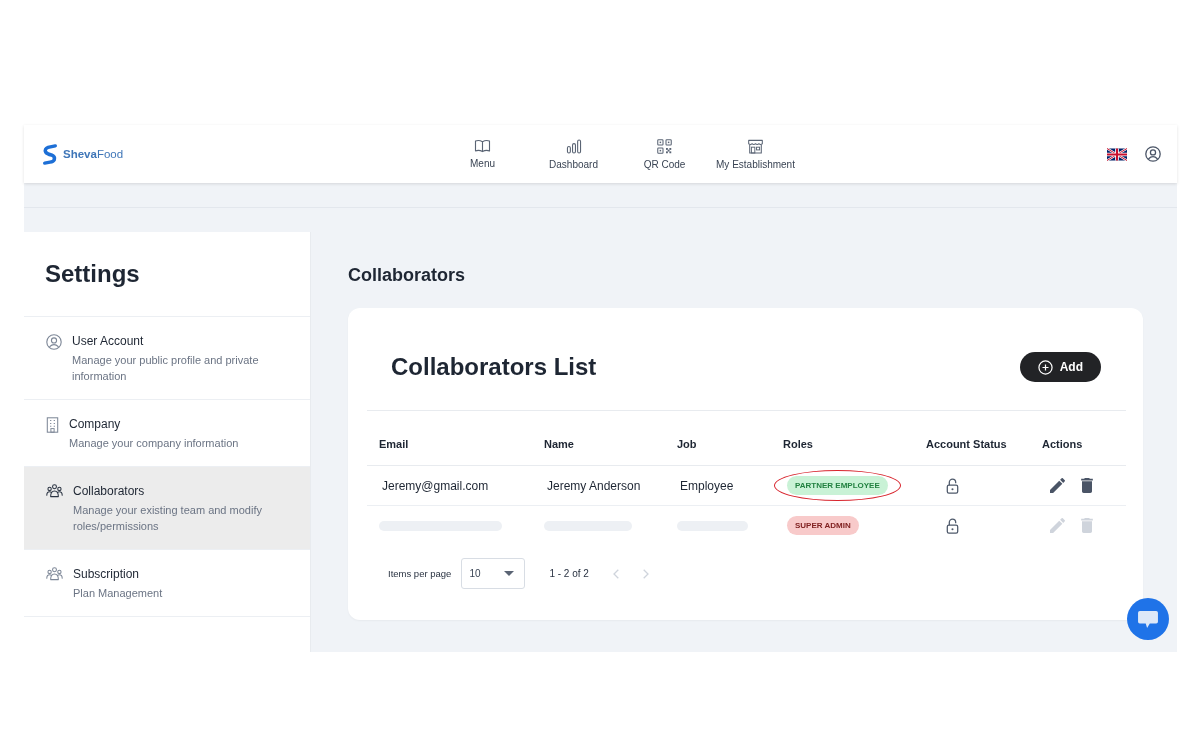 This screenshot has width=1200, height=750. What do you see at coordinates (1045, 367) in the screenshot?
I see `plus-circle-icon` at bounding box center [1045, 367].